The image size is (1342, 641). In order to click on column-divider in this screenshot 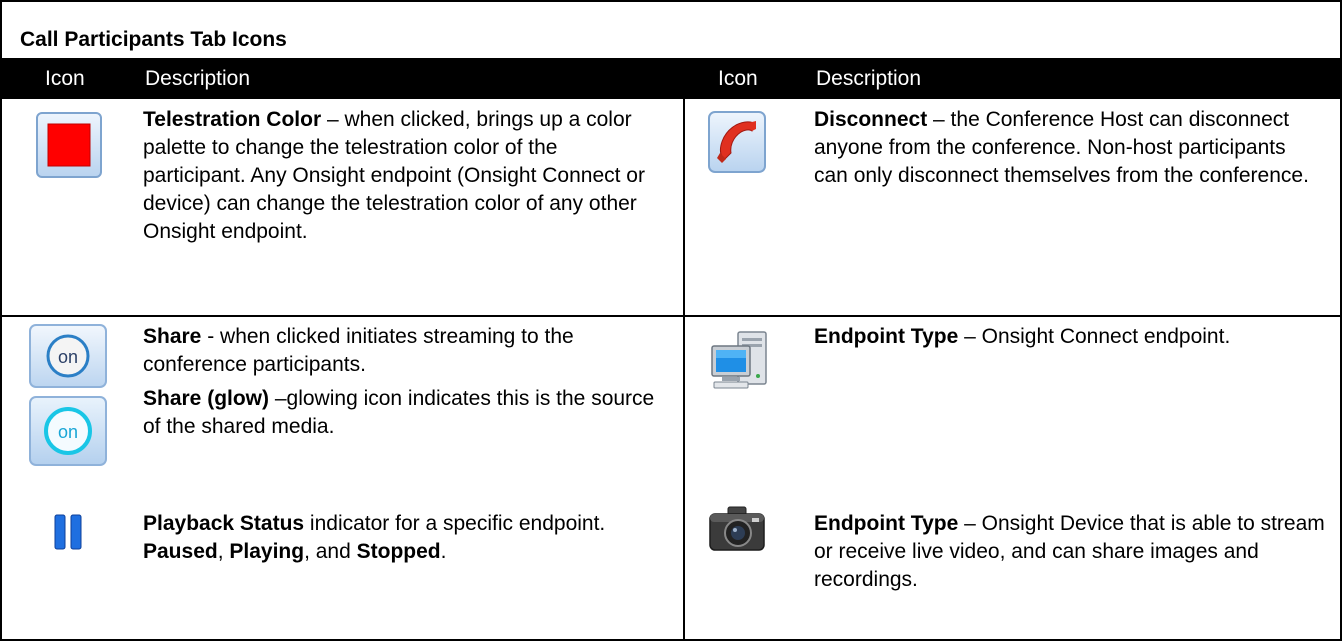, I will do `click(684, 370)`.